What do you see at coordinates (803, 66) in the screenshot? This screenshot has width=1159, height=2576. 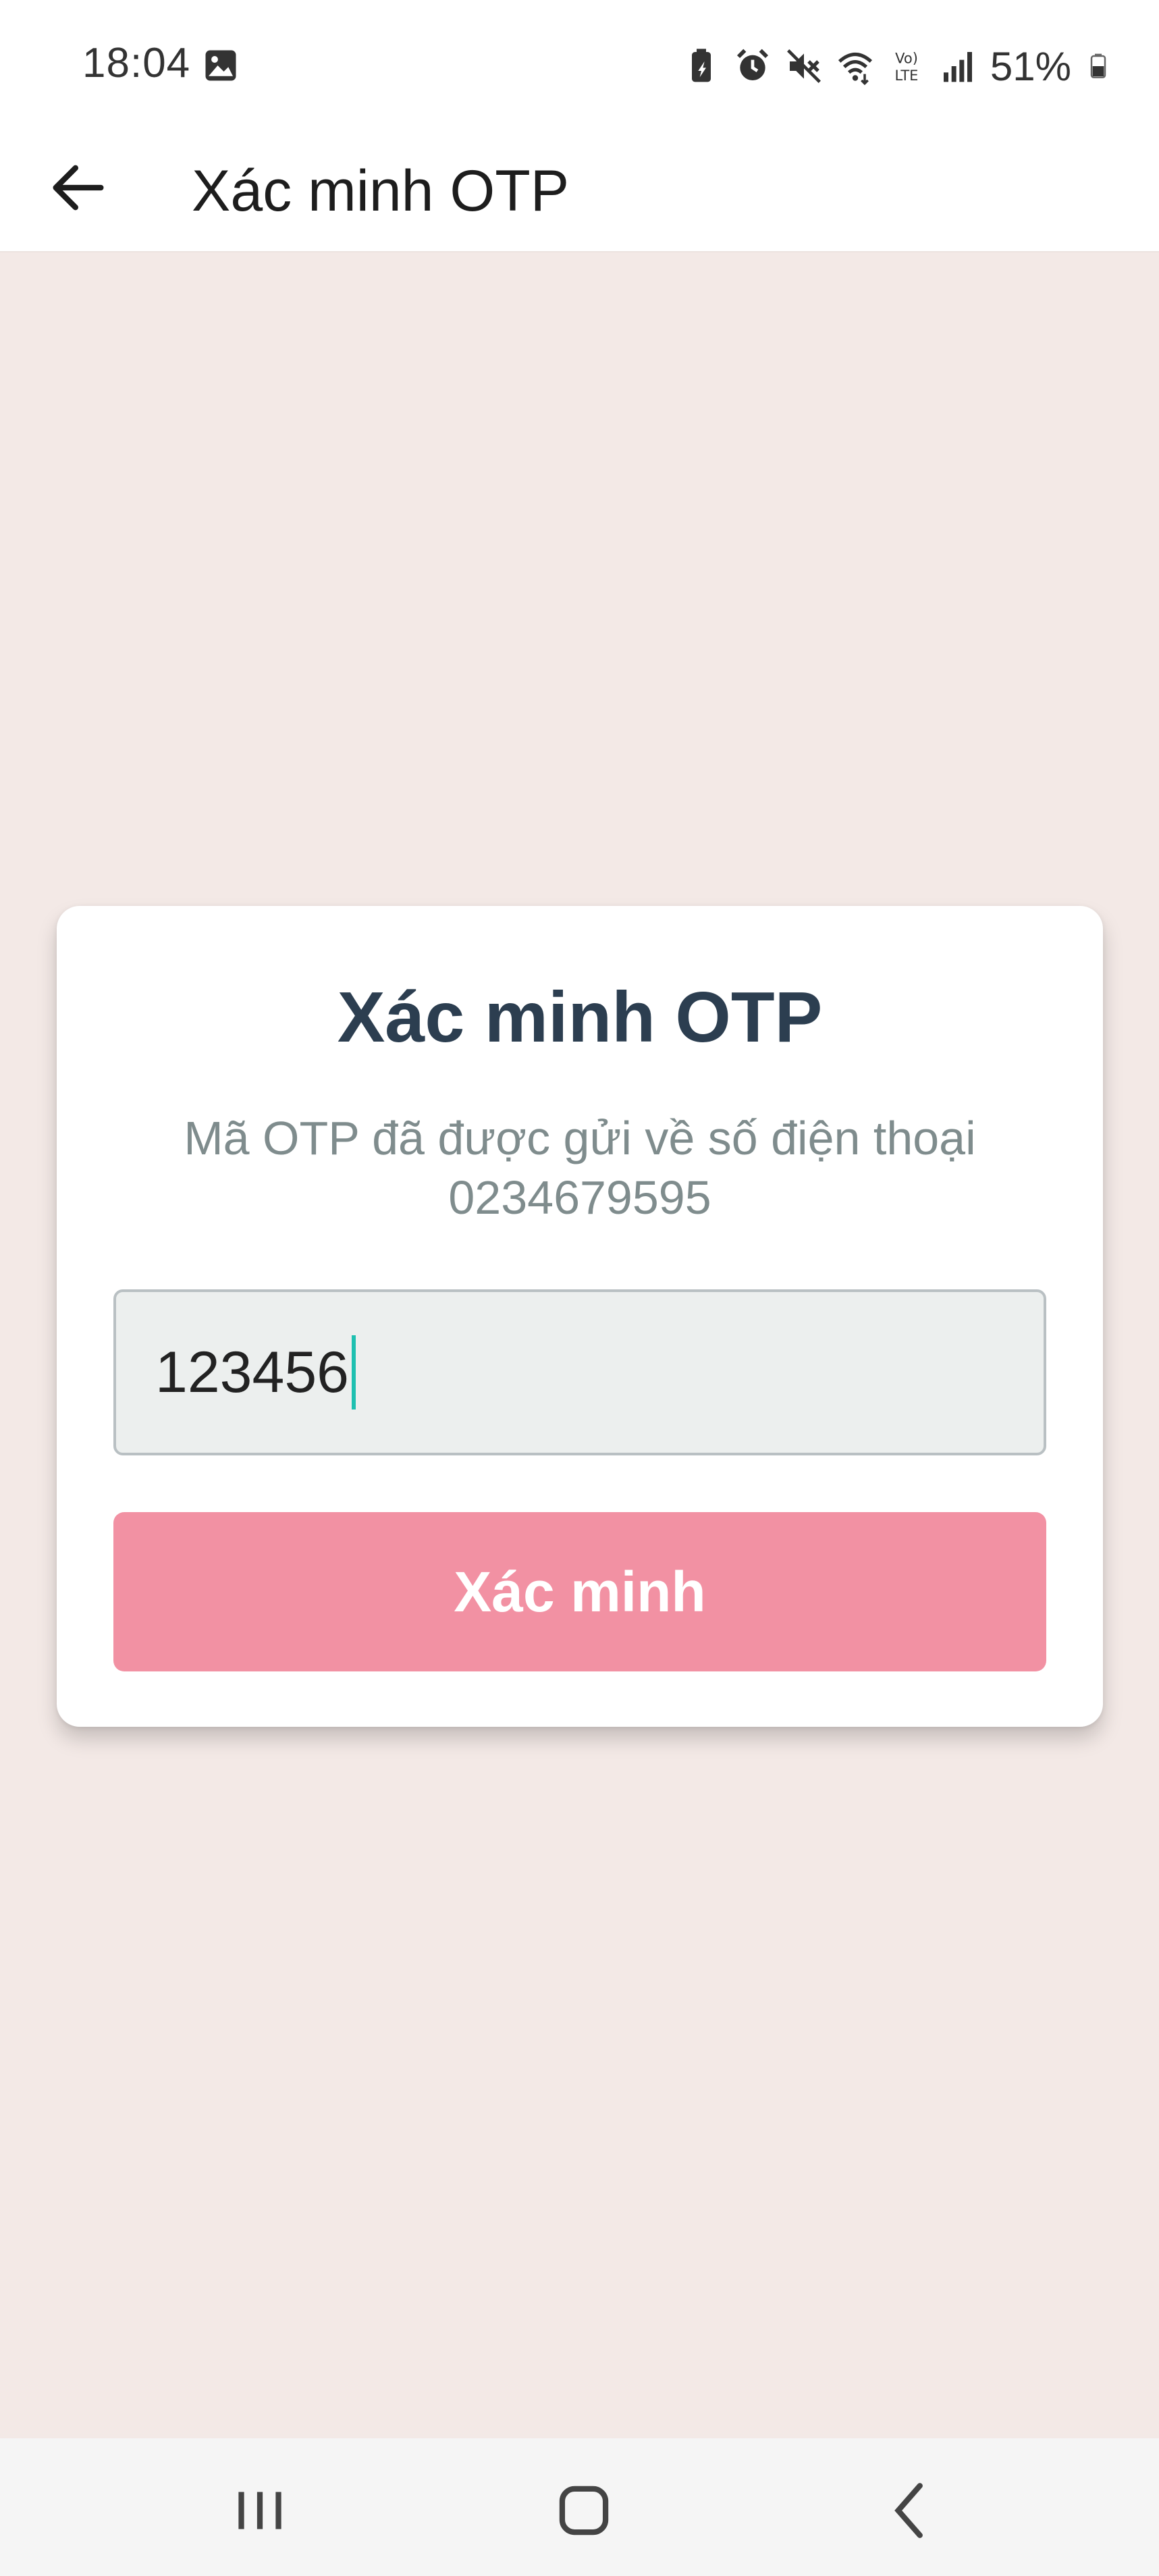 I see `mute-icon` at bounding box center [803, 66].